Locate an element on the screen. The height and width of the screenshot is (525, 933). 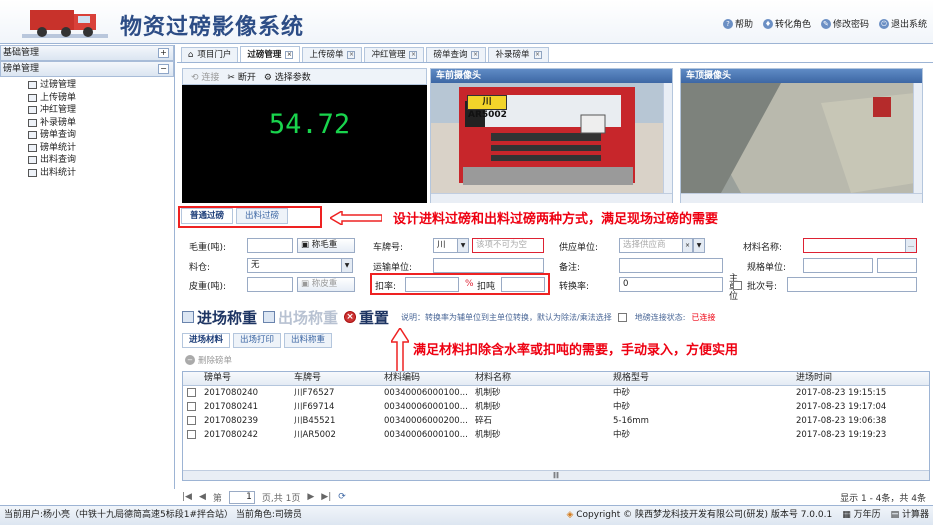
horizontal-scrollbar: ‖‖ is located at coordinates (556, 475).